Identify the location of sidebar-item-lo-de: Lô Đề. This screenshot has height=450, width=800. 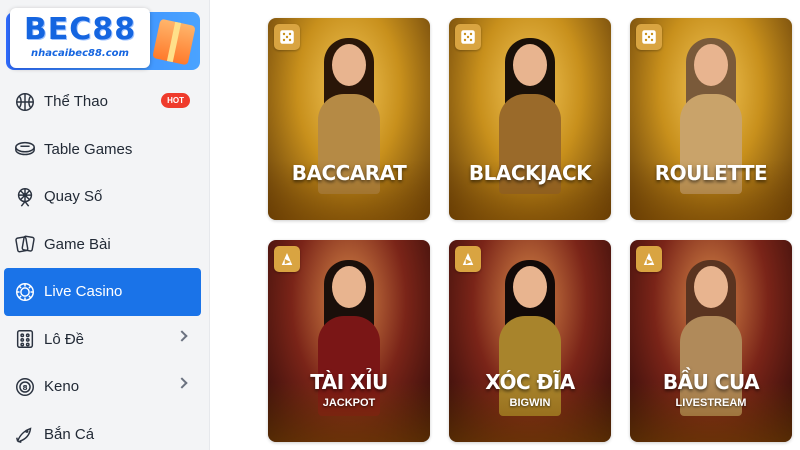
(105, 340).